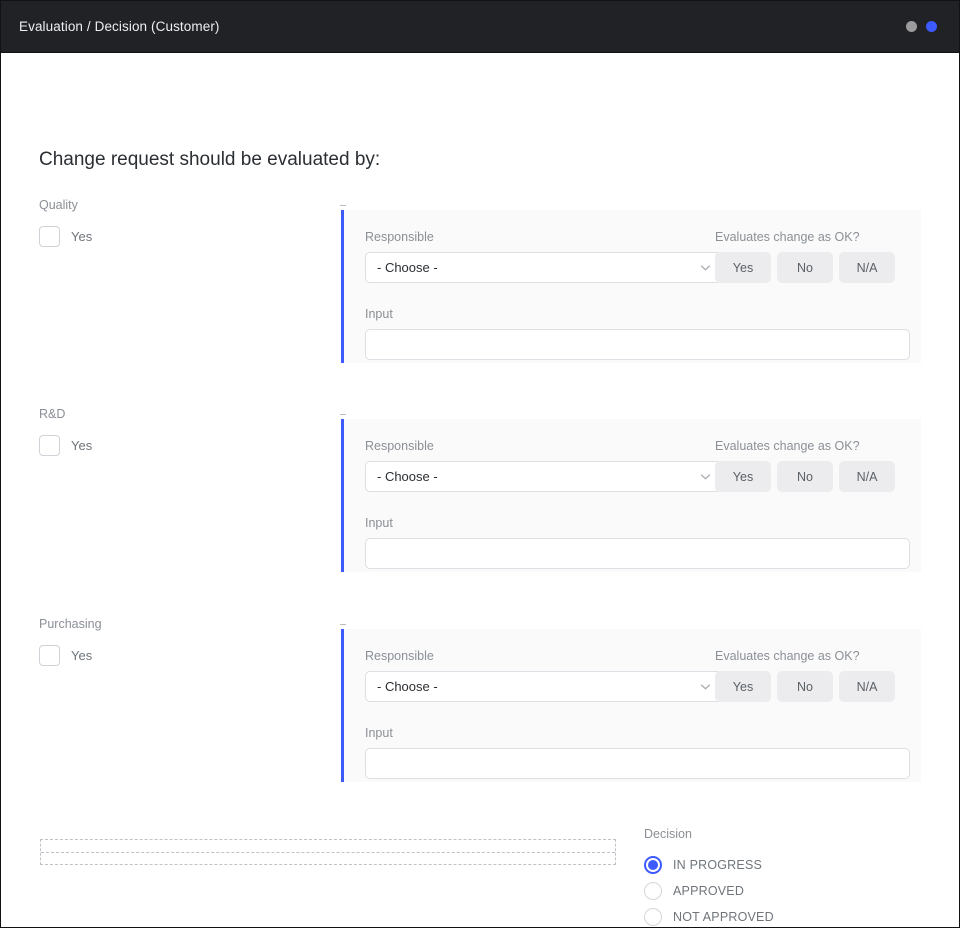 The height and width of the screenshot is (928, 960). I want to click on title-bar-indicators, so click(921, 26).